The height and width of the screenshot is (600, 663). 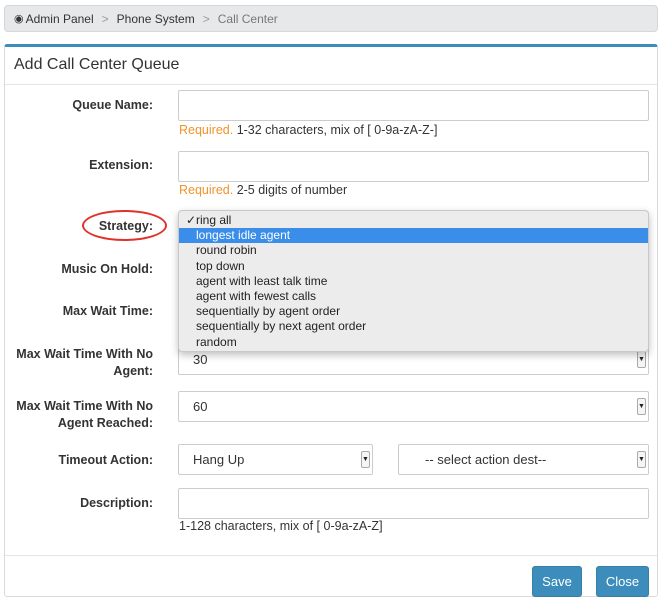 I want to click on extension-hint: Required. 2-5 digits of number, so click(x=263, y=190).